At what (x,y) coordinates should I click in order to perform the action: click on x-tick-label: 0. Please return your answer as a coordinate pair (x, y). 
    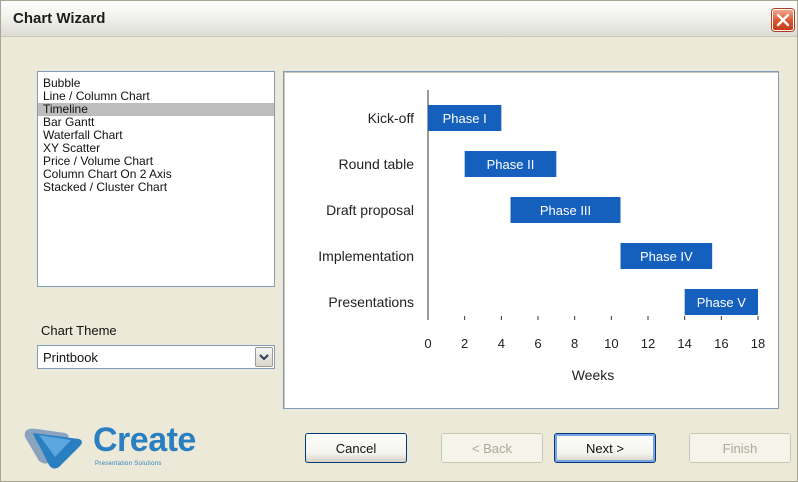
    Looking at the image, I should click on (427, 343).